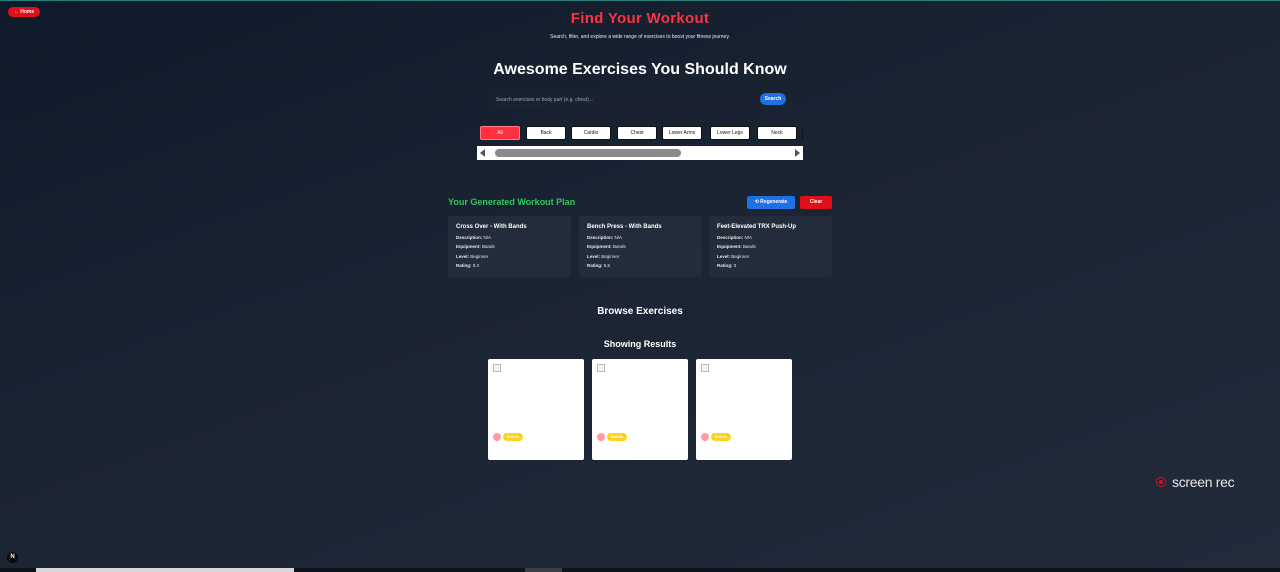  Describe the element at coordinates (797, 153) in the screenshot. I see `scroll-right-arrow-icon` at that location.